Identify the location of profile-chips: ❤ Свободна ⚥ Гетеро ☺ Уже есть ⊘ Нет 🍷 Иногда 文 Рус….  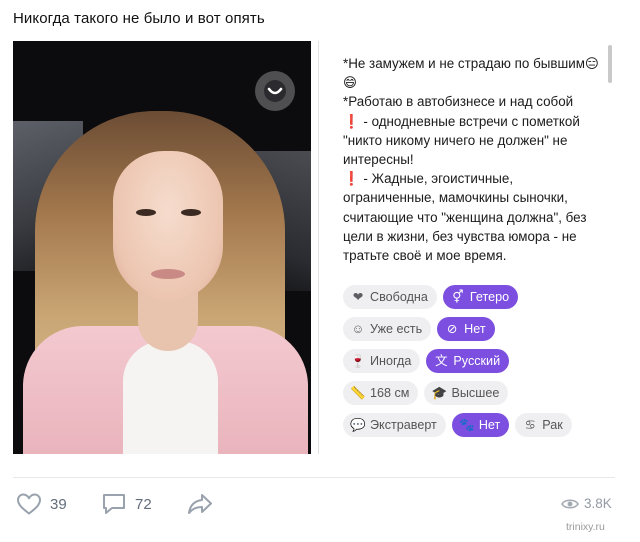
(478, 365).